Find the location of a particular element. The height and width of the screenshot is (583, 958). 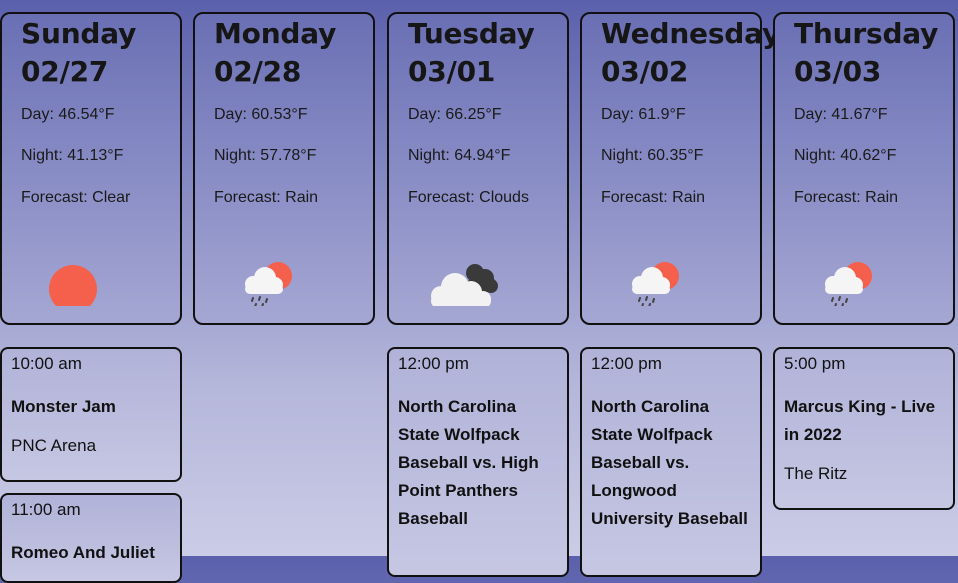

night-temperature: Night: 57.78°F is located at coordinates (265, 155).